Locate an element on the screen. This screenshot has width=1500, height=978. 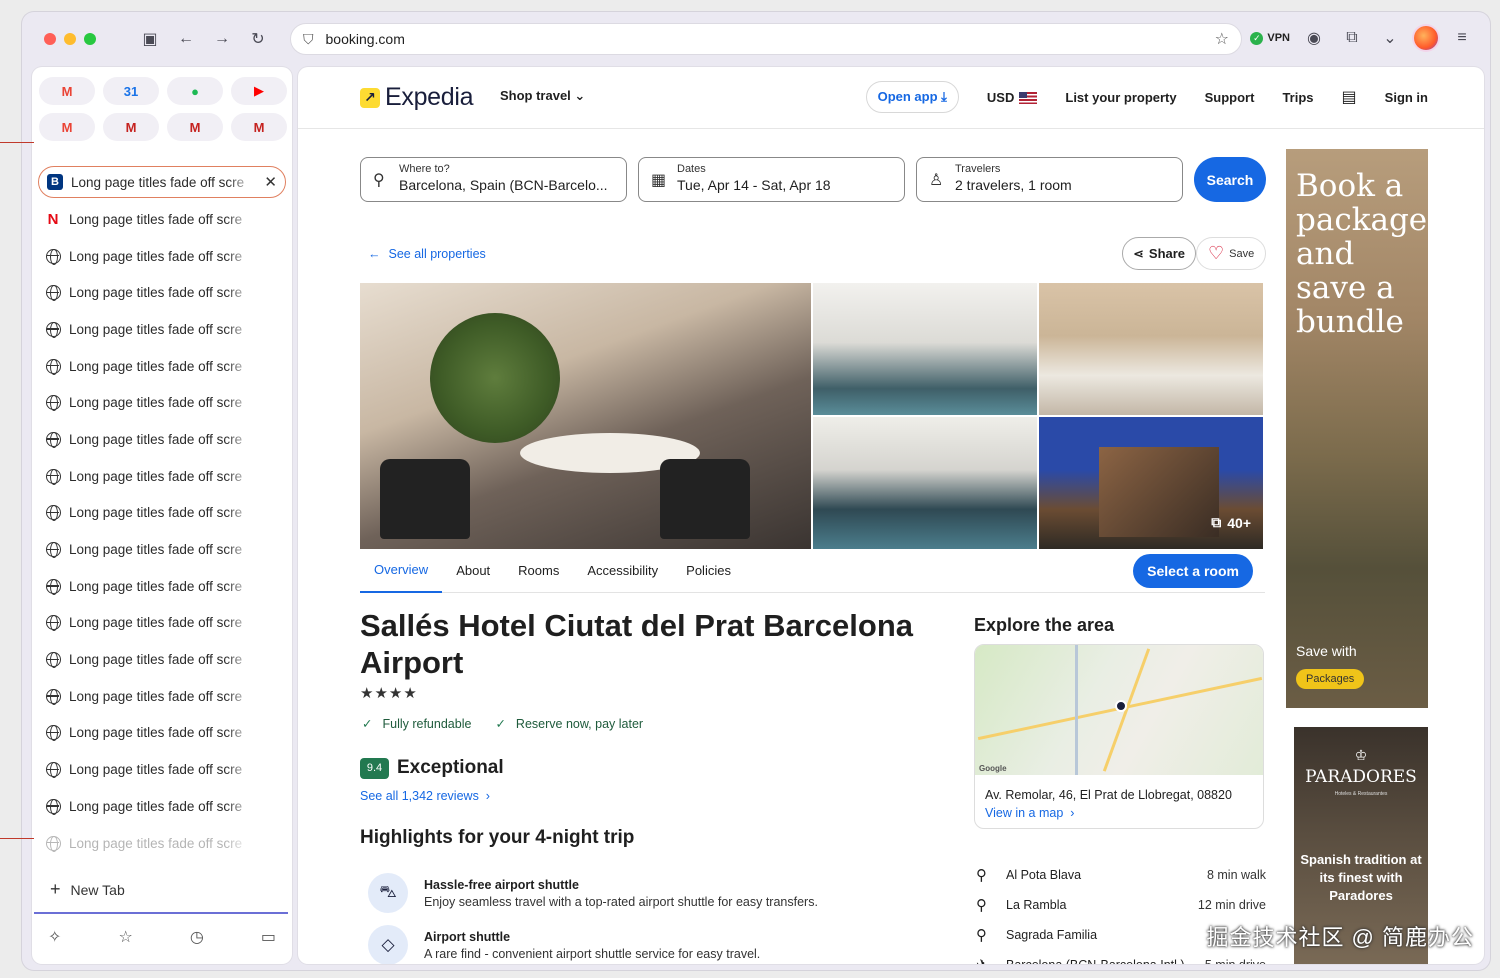
paradores-brand: PARADORES is located at coordinates (1361, 777).